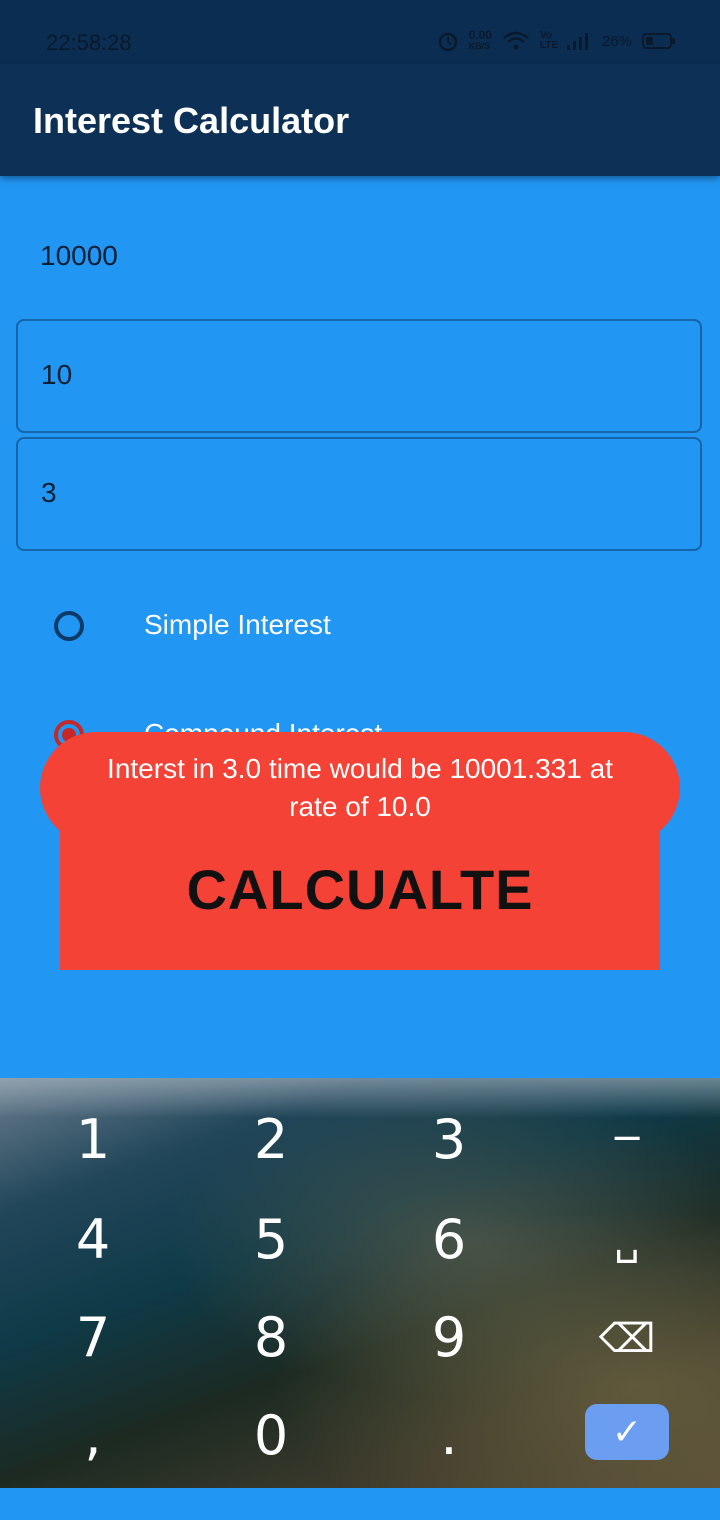 Image resolution: width=720 pixels, height=1520 pixels. What do you see at coordinates (627, 1339) in the screenshot?
I see `backspace-key: ⌫` at bounding box center [627, 1339].